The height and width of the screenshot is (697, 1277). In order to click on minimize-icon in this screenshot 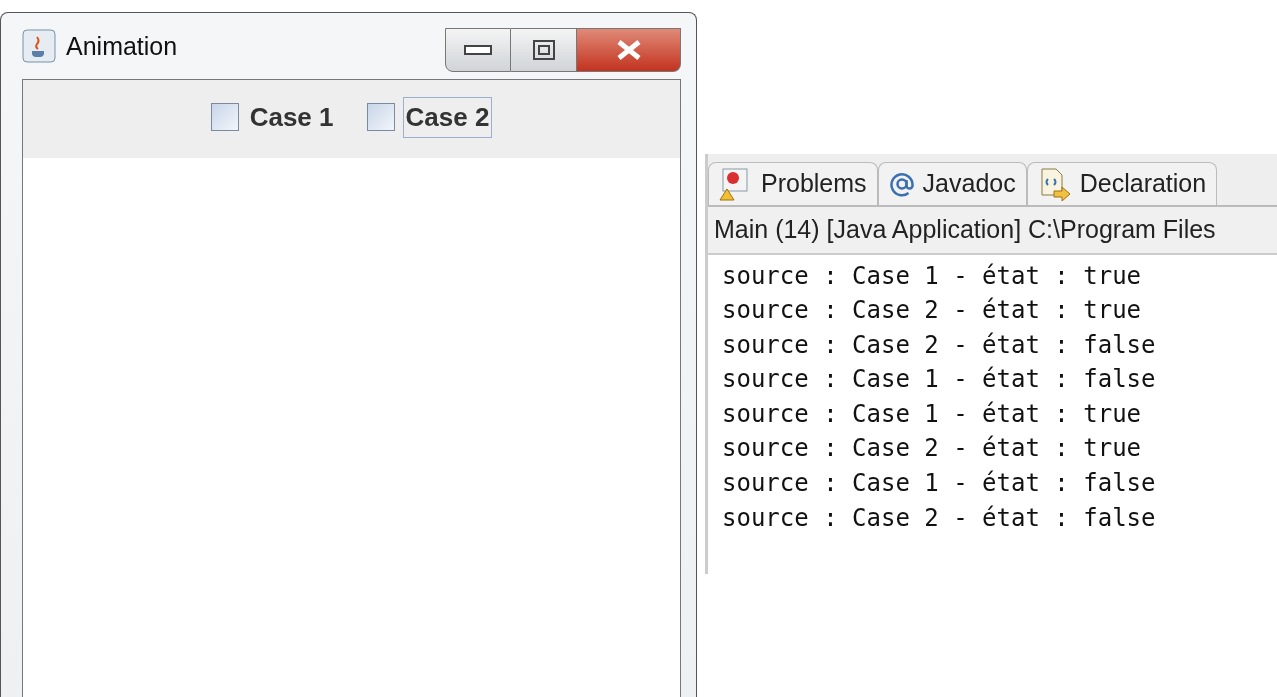, I will do `click(478, 50)`.